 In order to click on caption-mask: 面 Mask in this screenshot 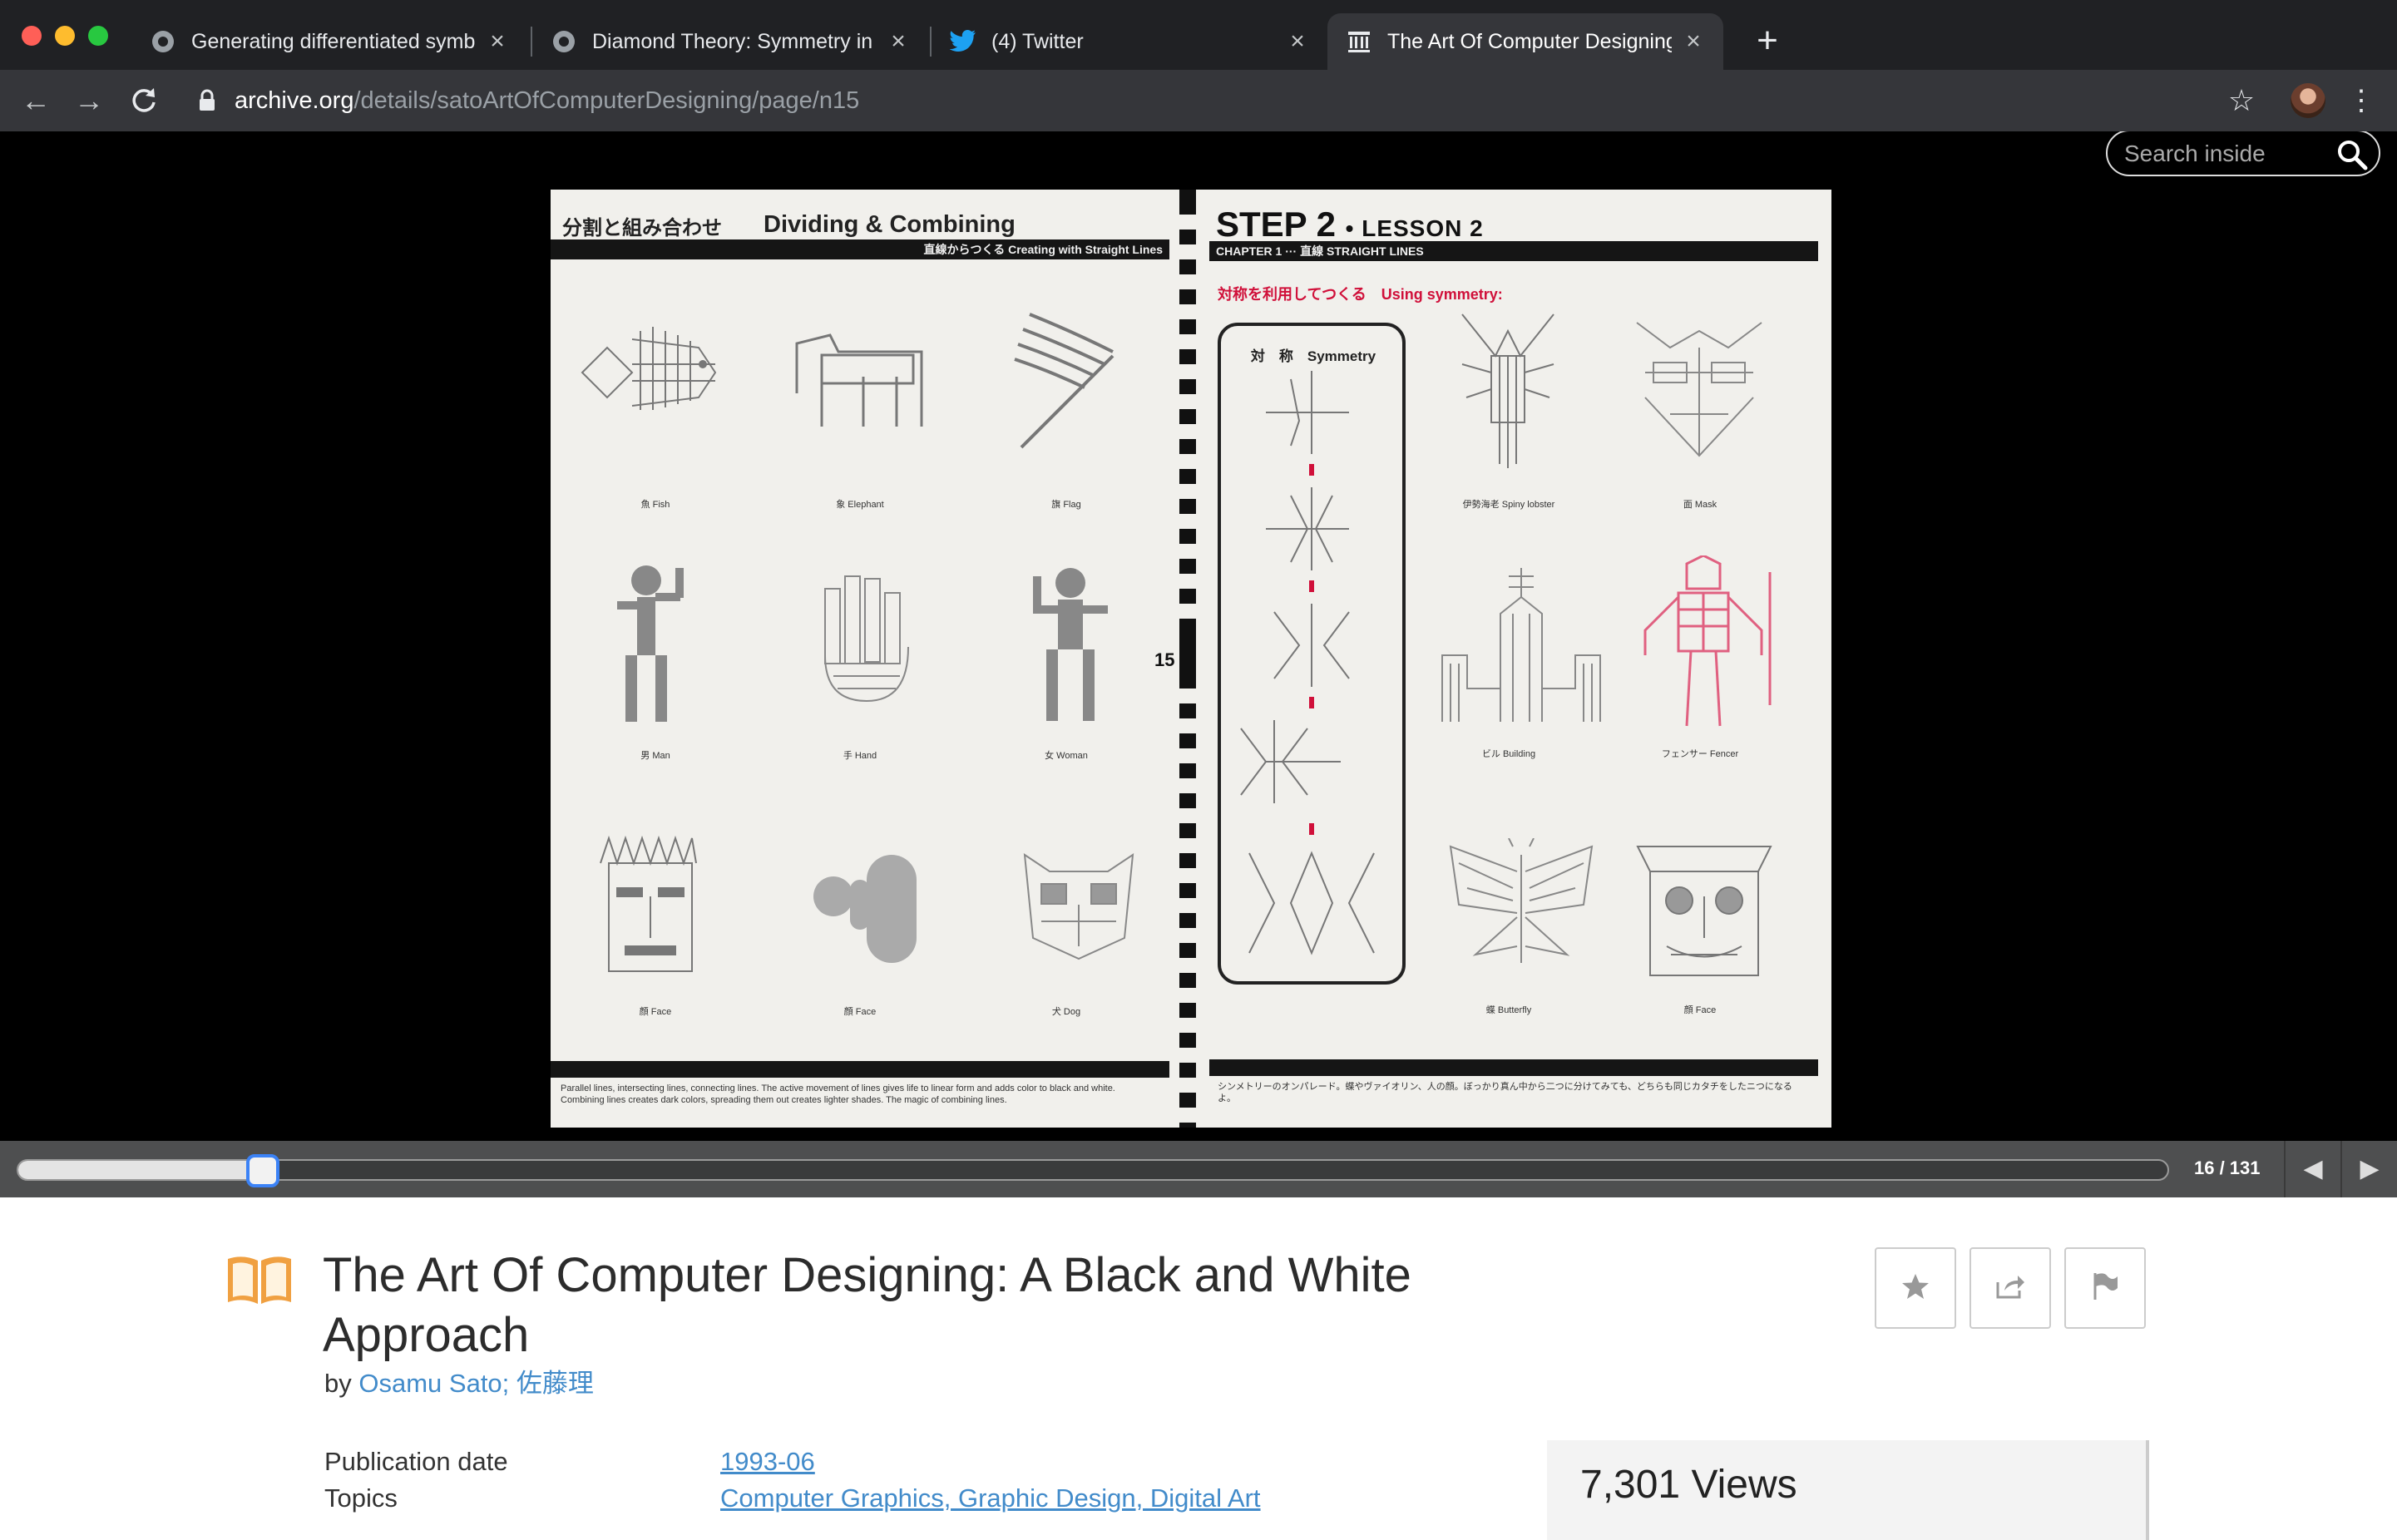, I will do `click(1700, 505)`.